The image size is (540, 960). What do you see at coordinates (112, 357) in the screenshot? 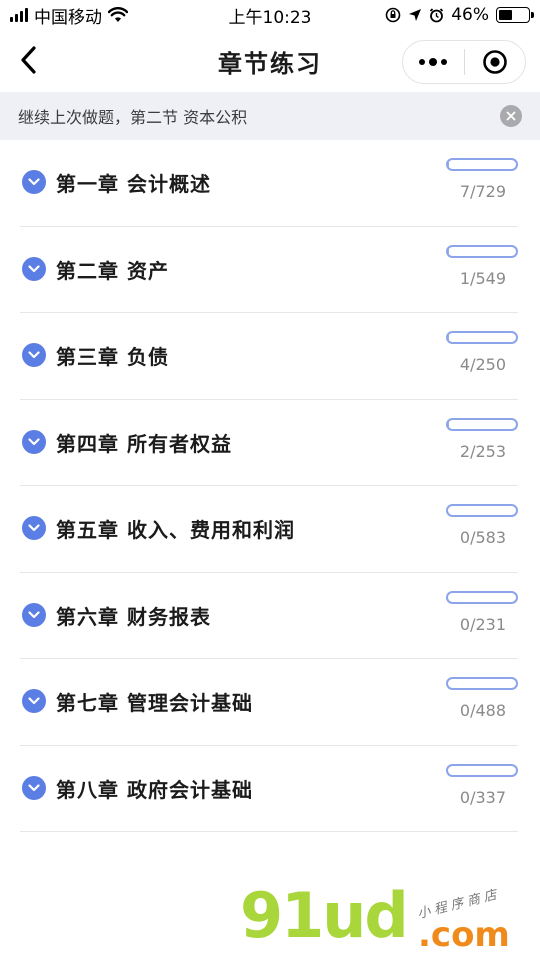
I see `chapter-title: 第三章 负债` at bounding box center [112, 357].